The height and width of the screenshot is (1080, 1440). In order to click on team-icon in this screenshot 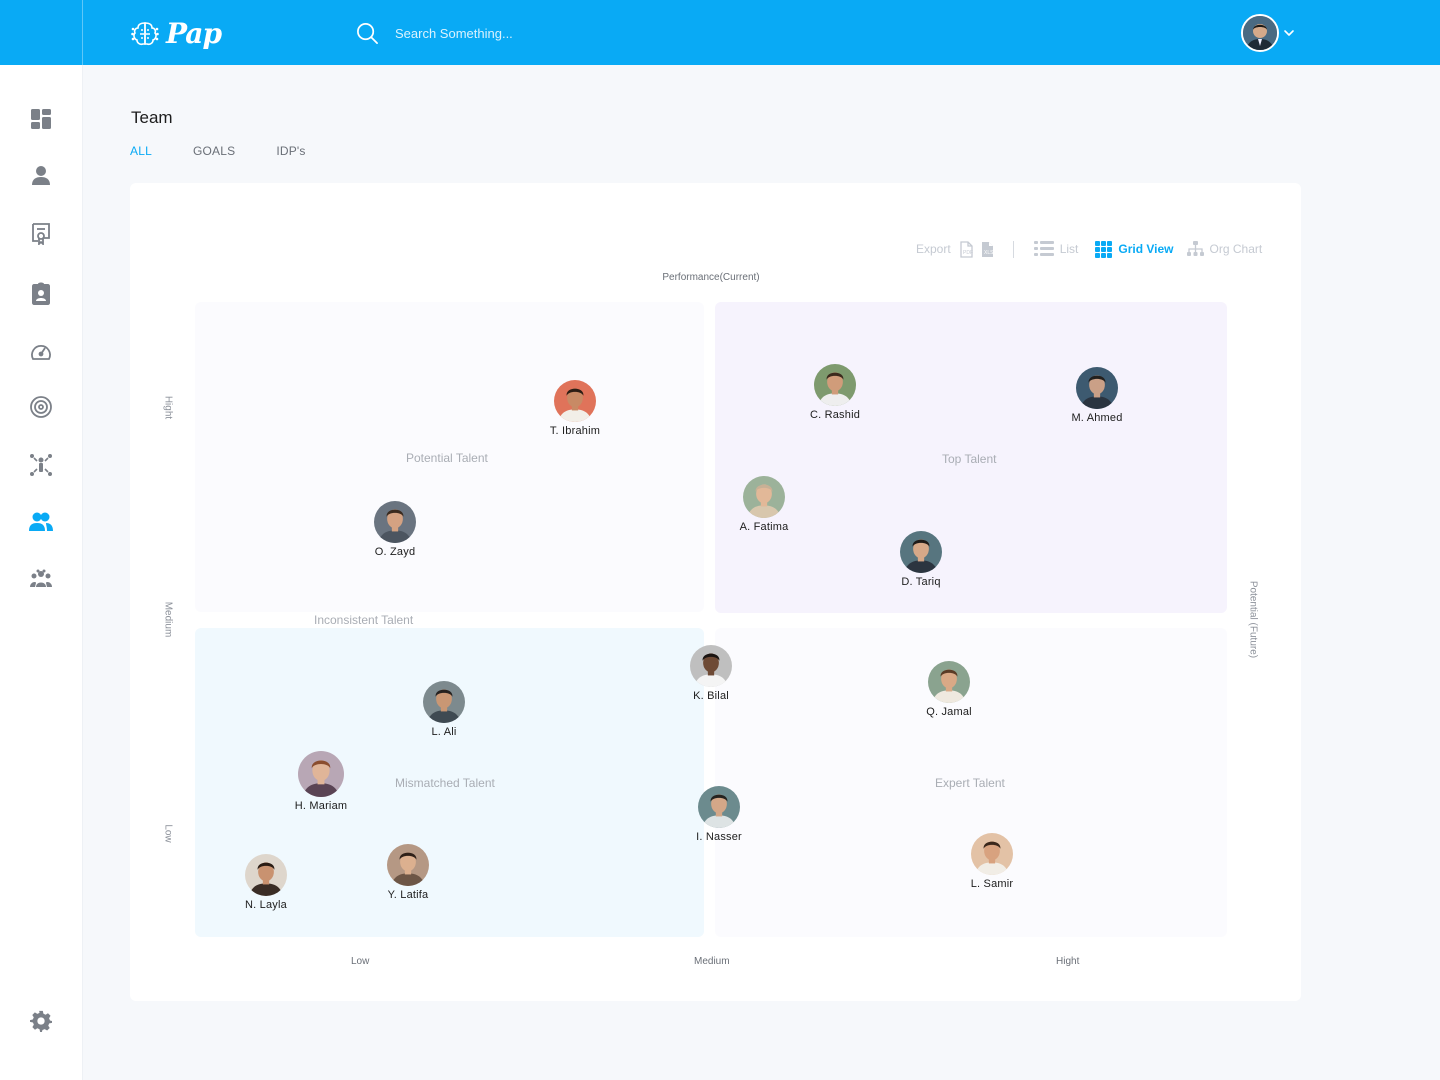, I will do `click(41, 521)`.